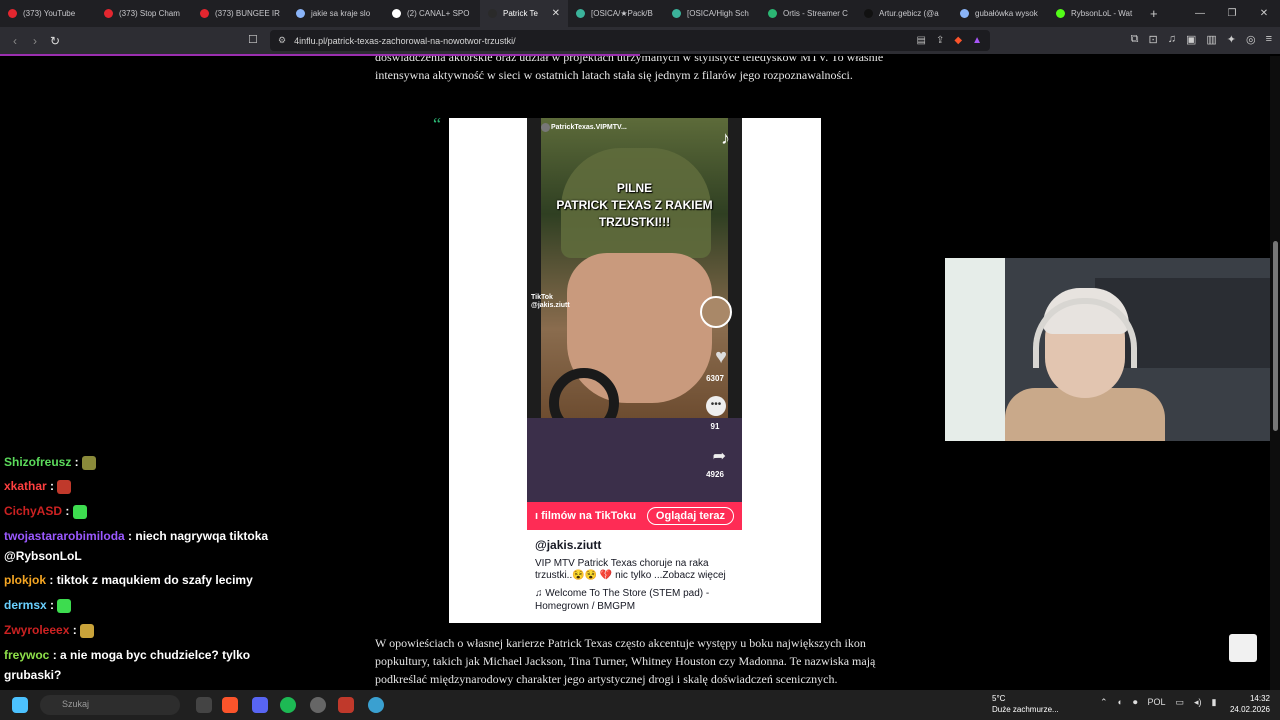 Image resolution: width=1280 pixels, height=720 pixels. I want to click on tab-close-icon: ✕, so click(556, 13).